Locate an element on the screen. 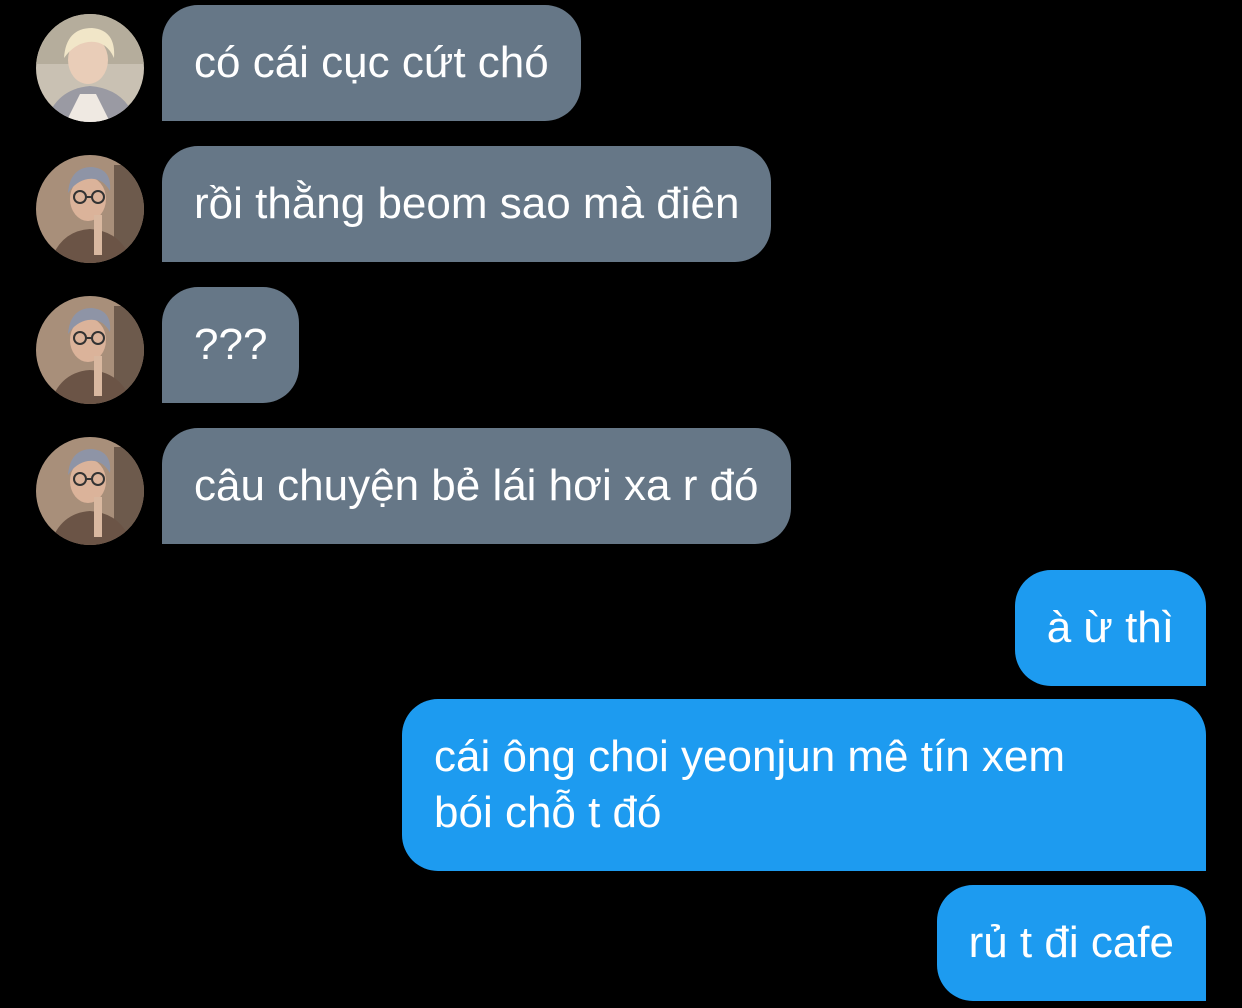 Image resolution: width=1242 pixels, height=1008 pixels. message-text: à ừ thì is located at coordinates (1110, 627).